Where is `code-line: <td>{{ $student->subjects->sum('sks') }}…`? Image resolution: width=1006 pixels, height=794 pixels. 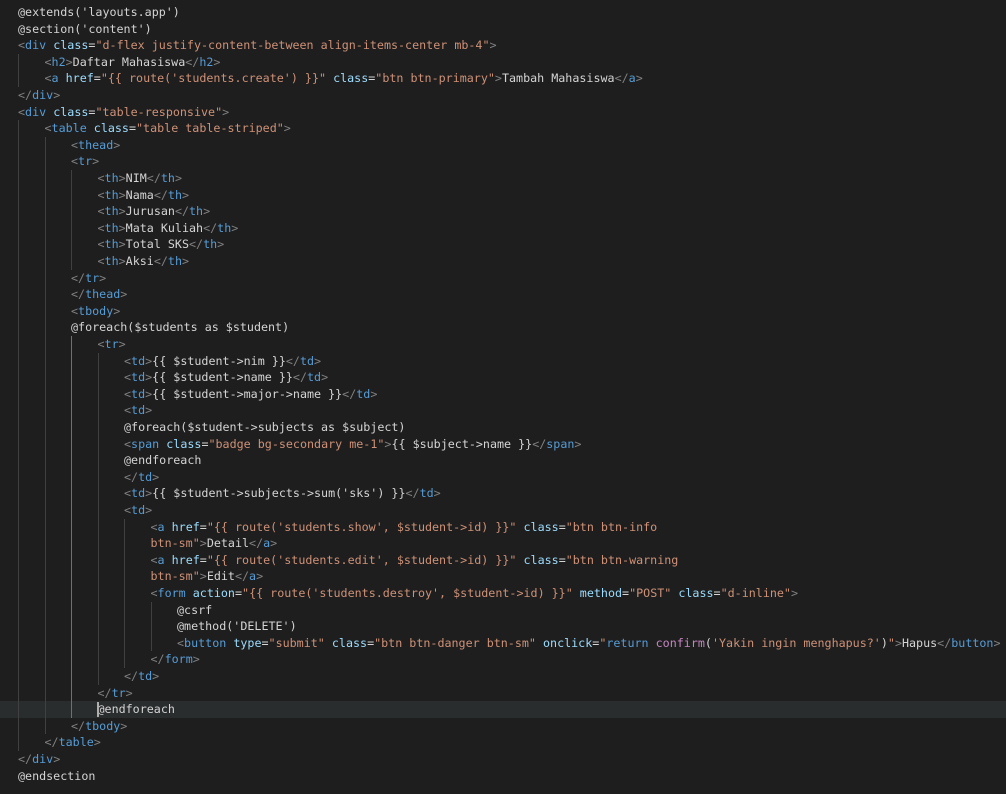 code-line: <td>{{ $student->subjects->sum('sks') }}… is located at coordinates (229, 493).